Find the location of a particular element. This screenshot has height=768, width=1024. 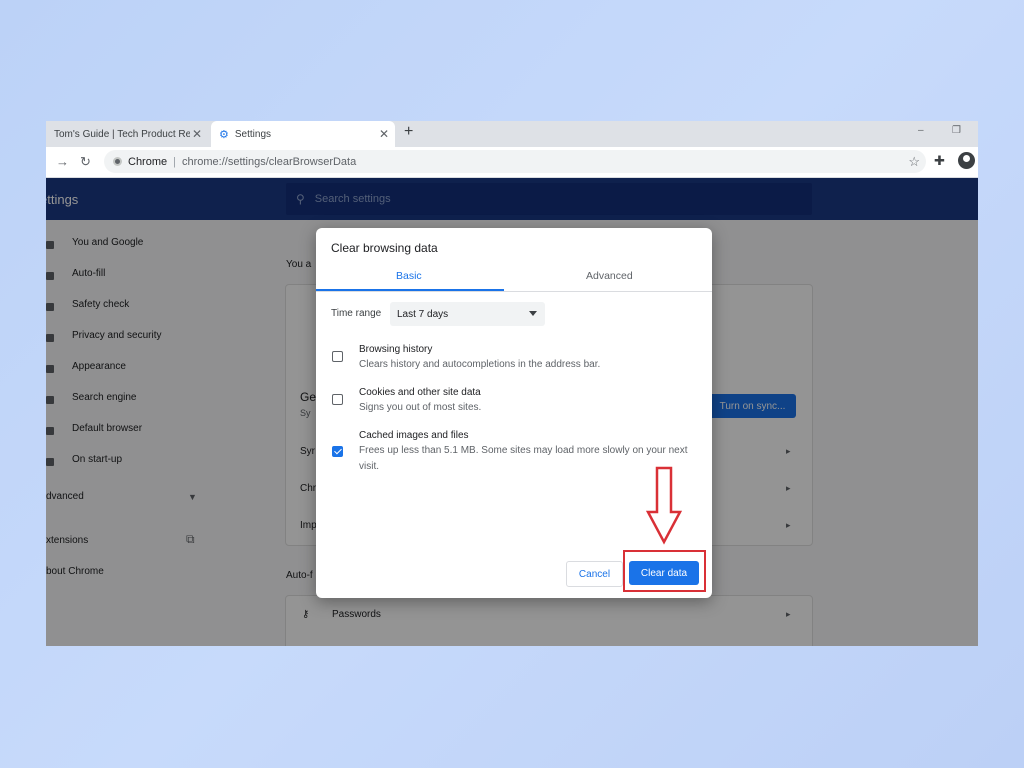

time-range-select: Last 7 days is located at coordinates (467, 314).